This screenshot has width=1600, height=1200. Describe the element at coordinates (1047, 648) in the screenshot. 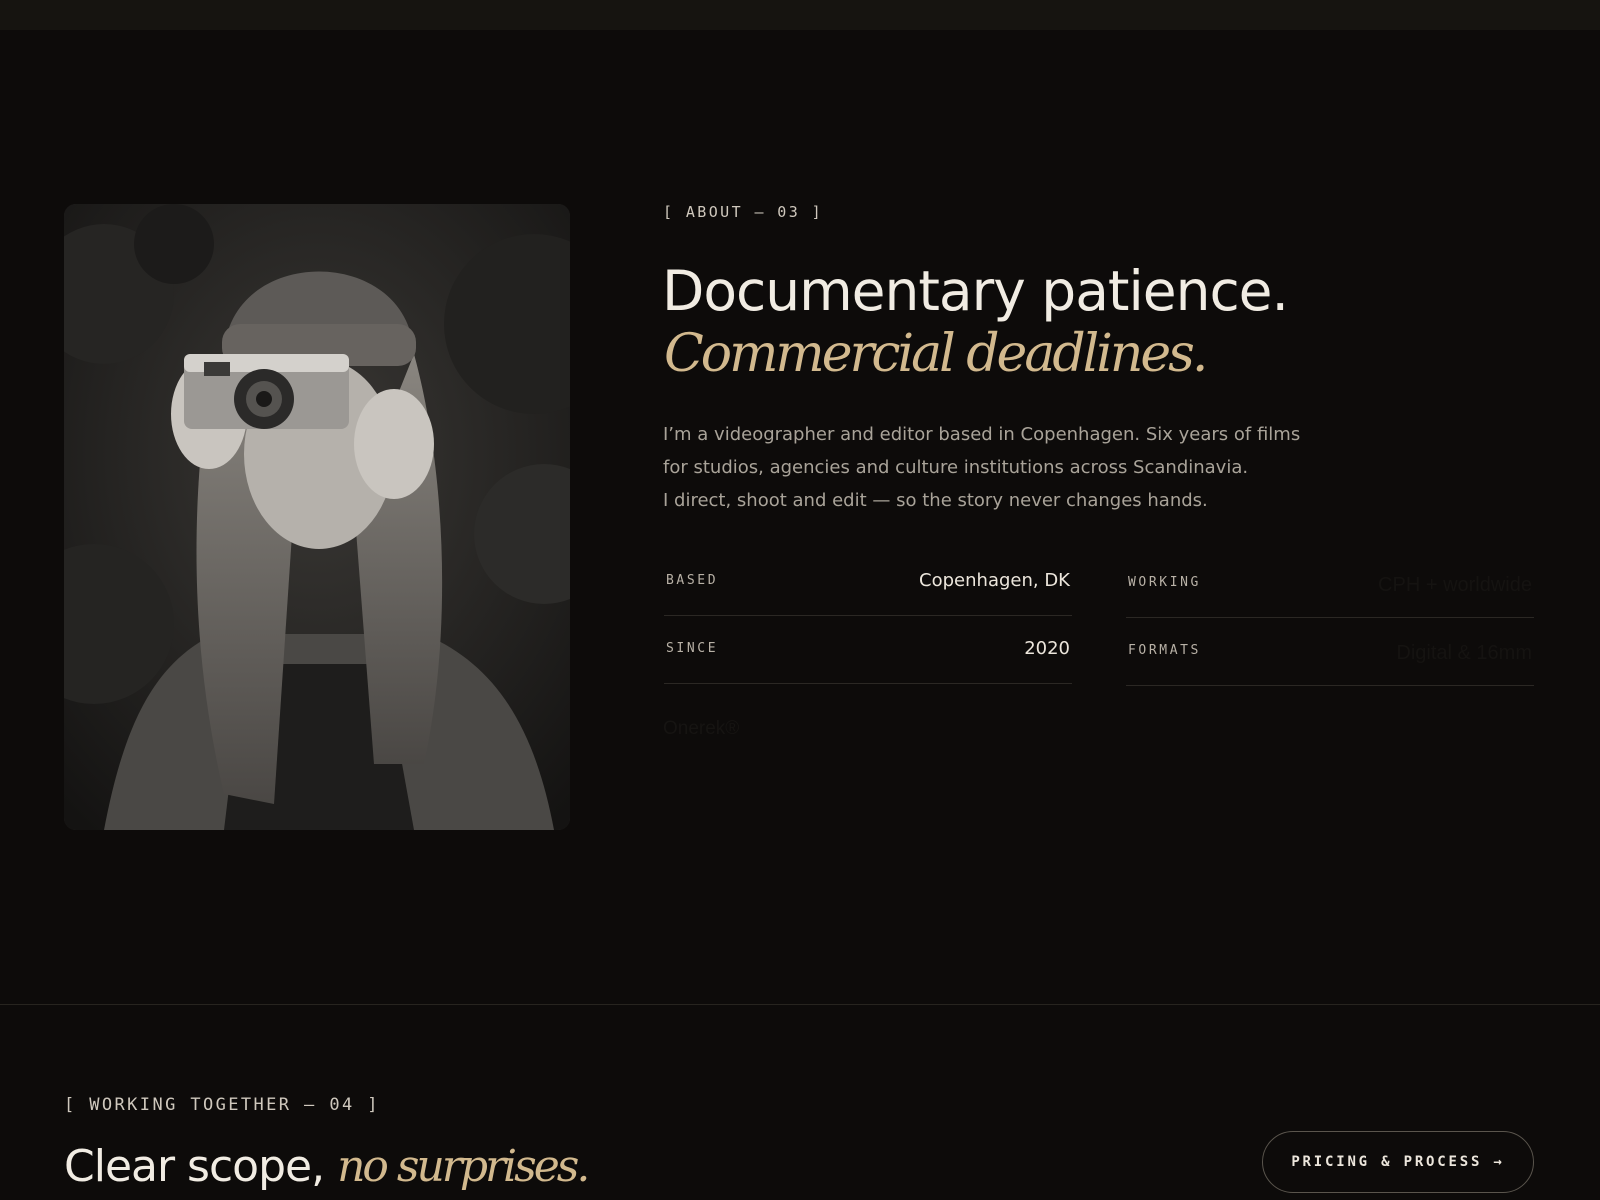

I see `fact-value: 2020` at that location.